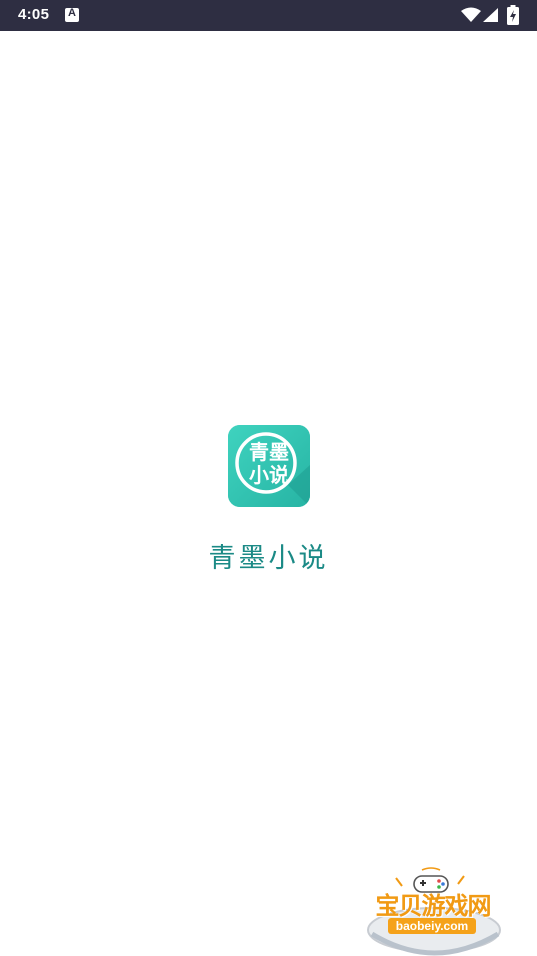  I want to click on wifi-icon, so click(471, 14).